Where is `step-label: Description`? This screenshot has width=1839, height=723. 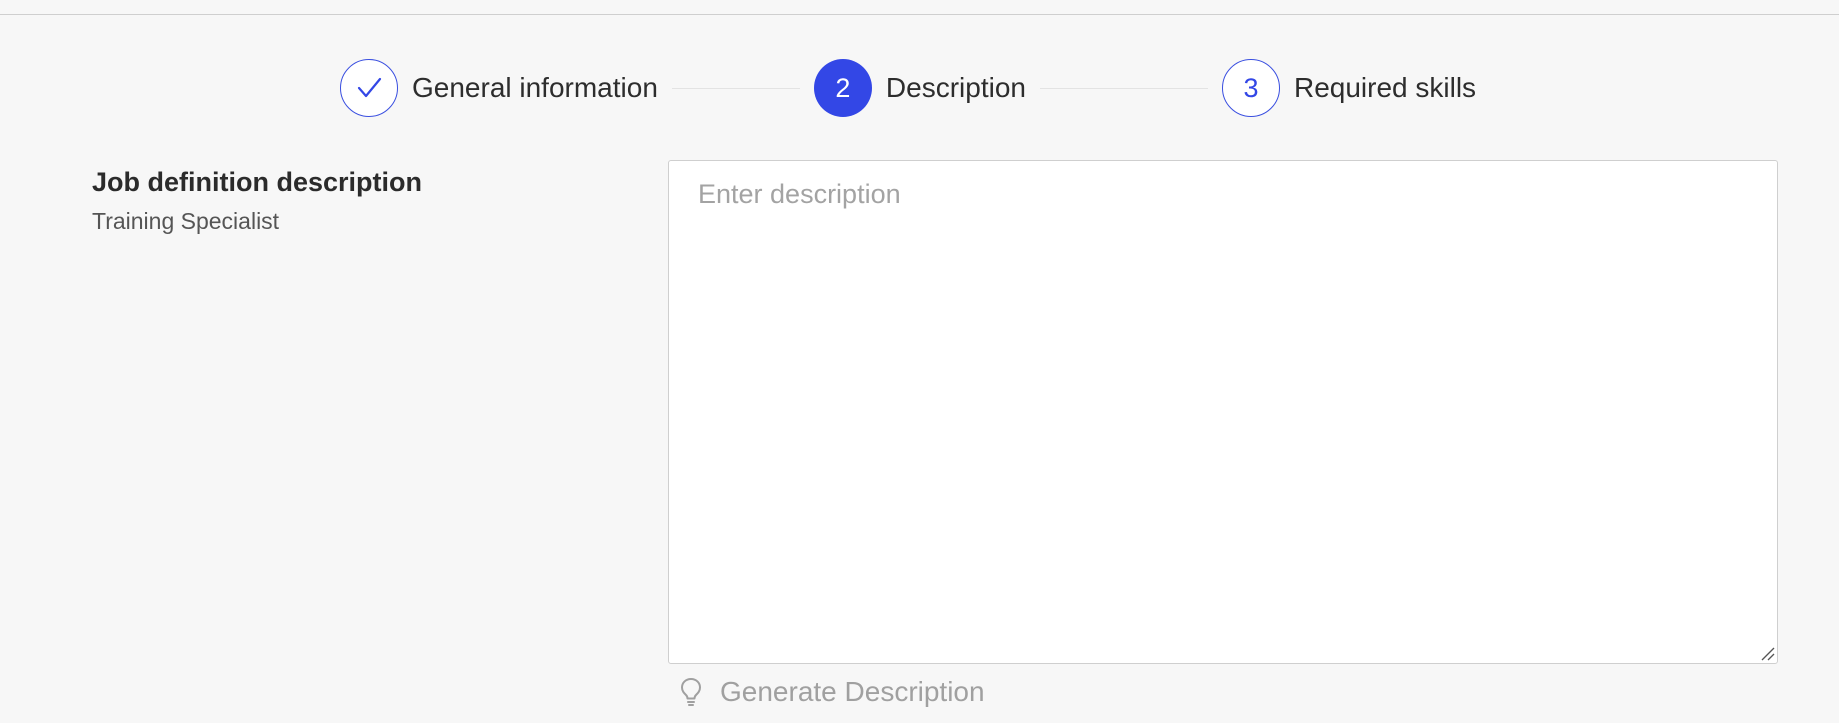 step-label: Description is located at coordinates (955, 87).